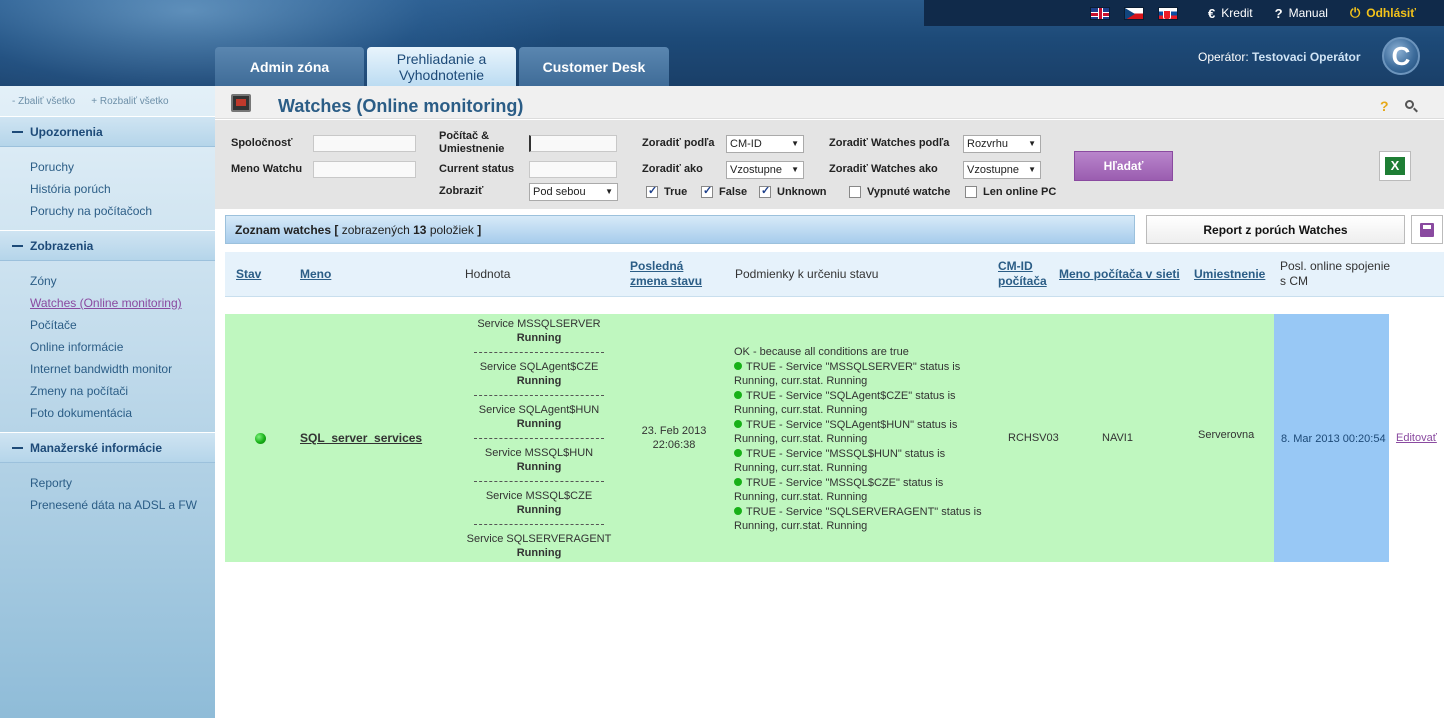  I want to click on sidebar-item-pocitace: Počítače, so click(122, 325).